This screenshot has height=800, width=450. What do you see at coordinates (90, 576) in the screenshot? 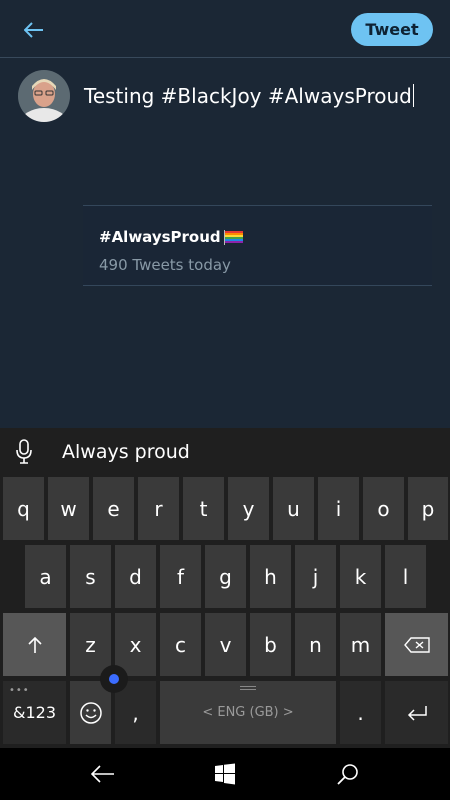
I see `key-s: s` at bounding box center [90, 576].